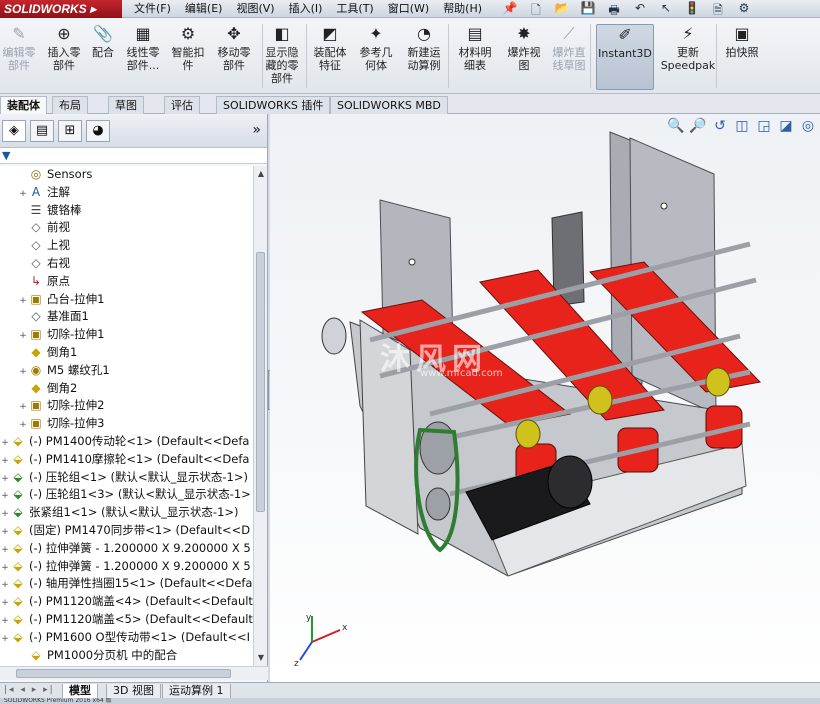 This screenshot has width=820, height=704. What do you see at coordinates (475, 57) in the screenshot?
I see `bill-of-materials-button: ▤ 材料明 细表` at bounding box center [475, 57].